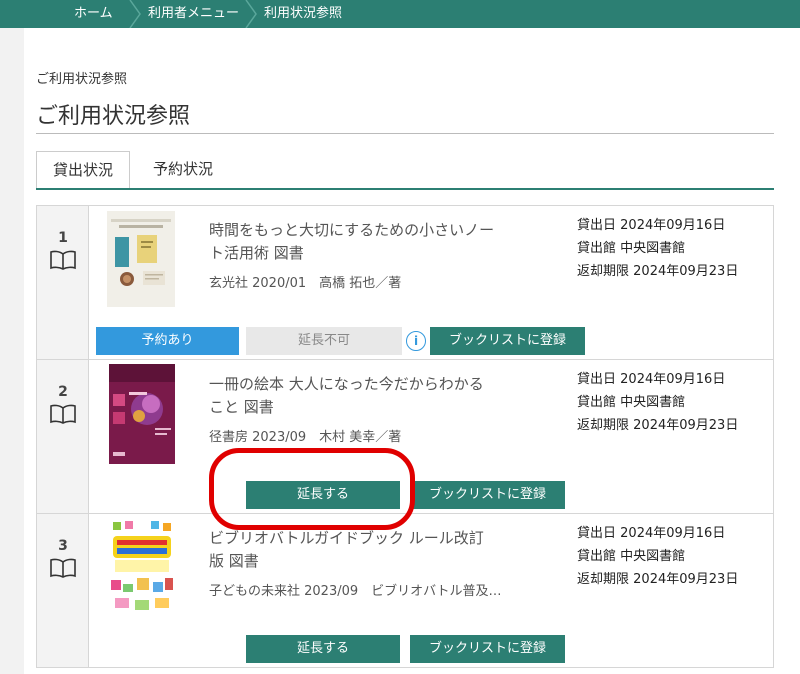 The image size is (800, 674). What do you see at coordinates (63, 392) in the screenshot?
I see `item-number: 2` at bounding box center [63, 392].